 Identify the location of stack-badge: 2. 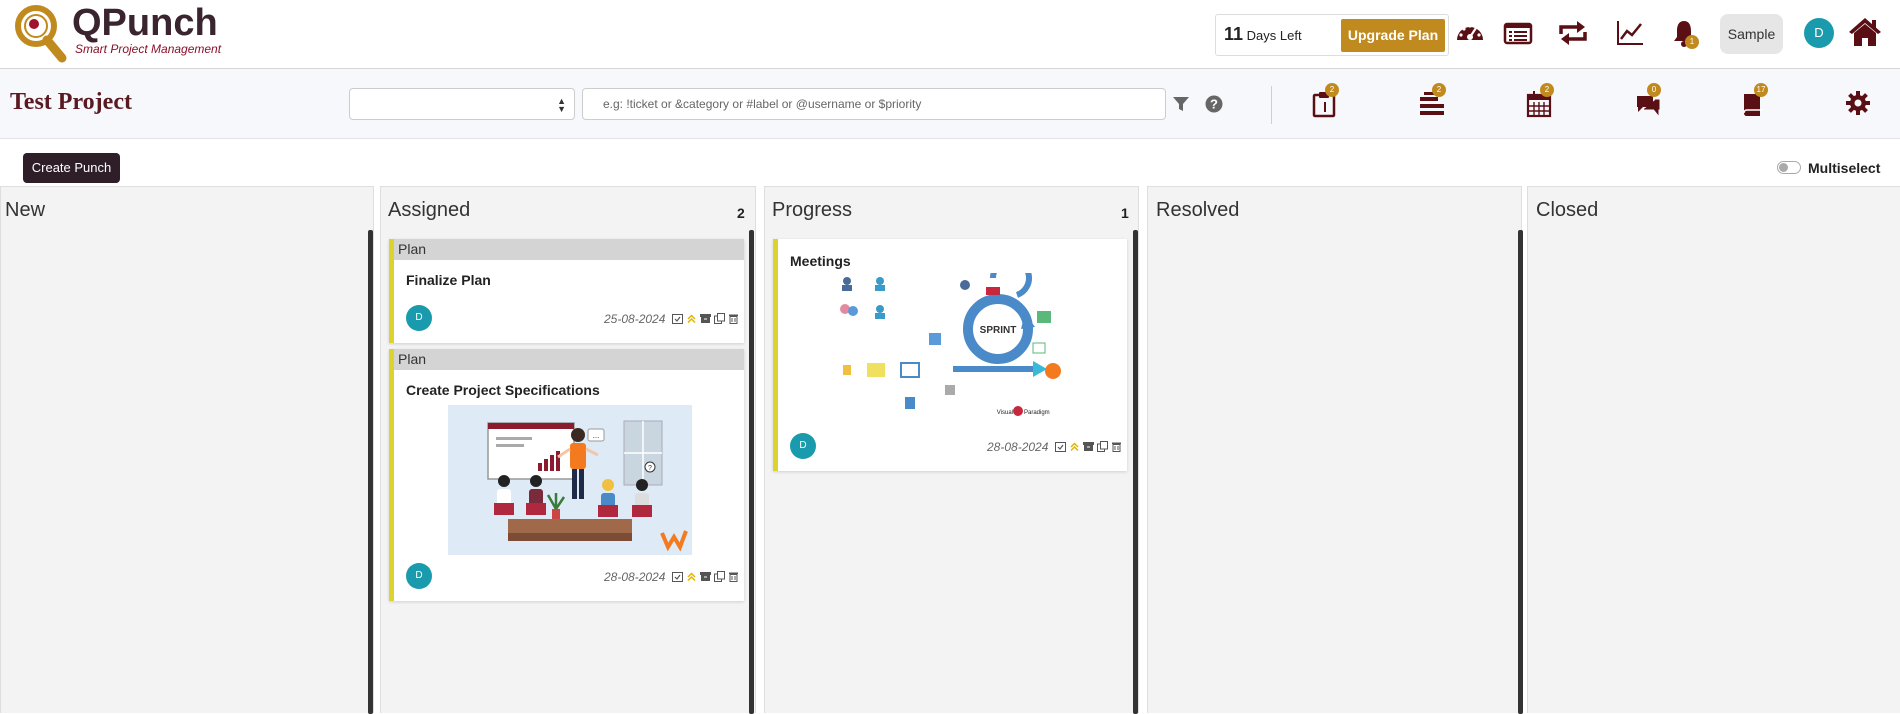
(1439, 90).